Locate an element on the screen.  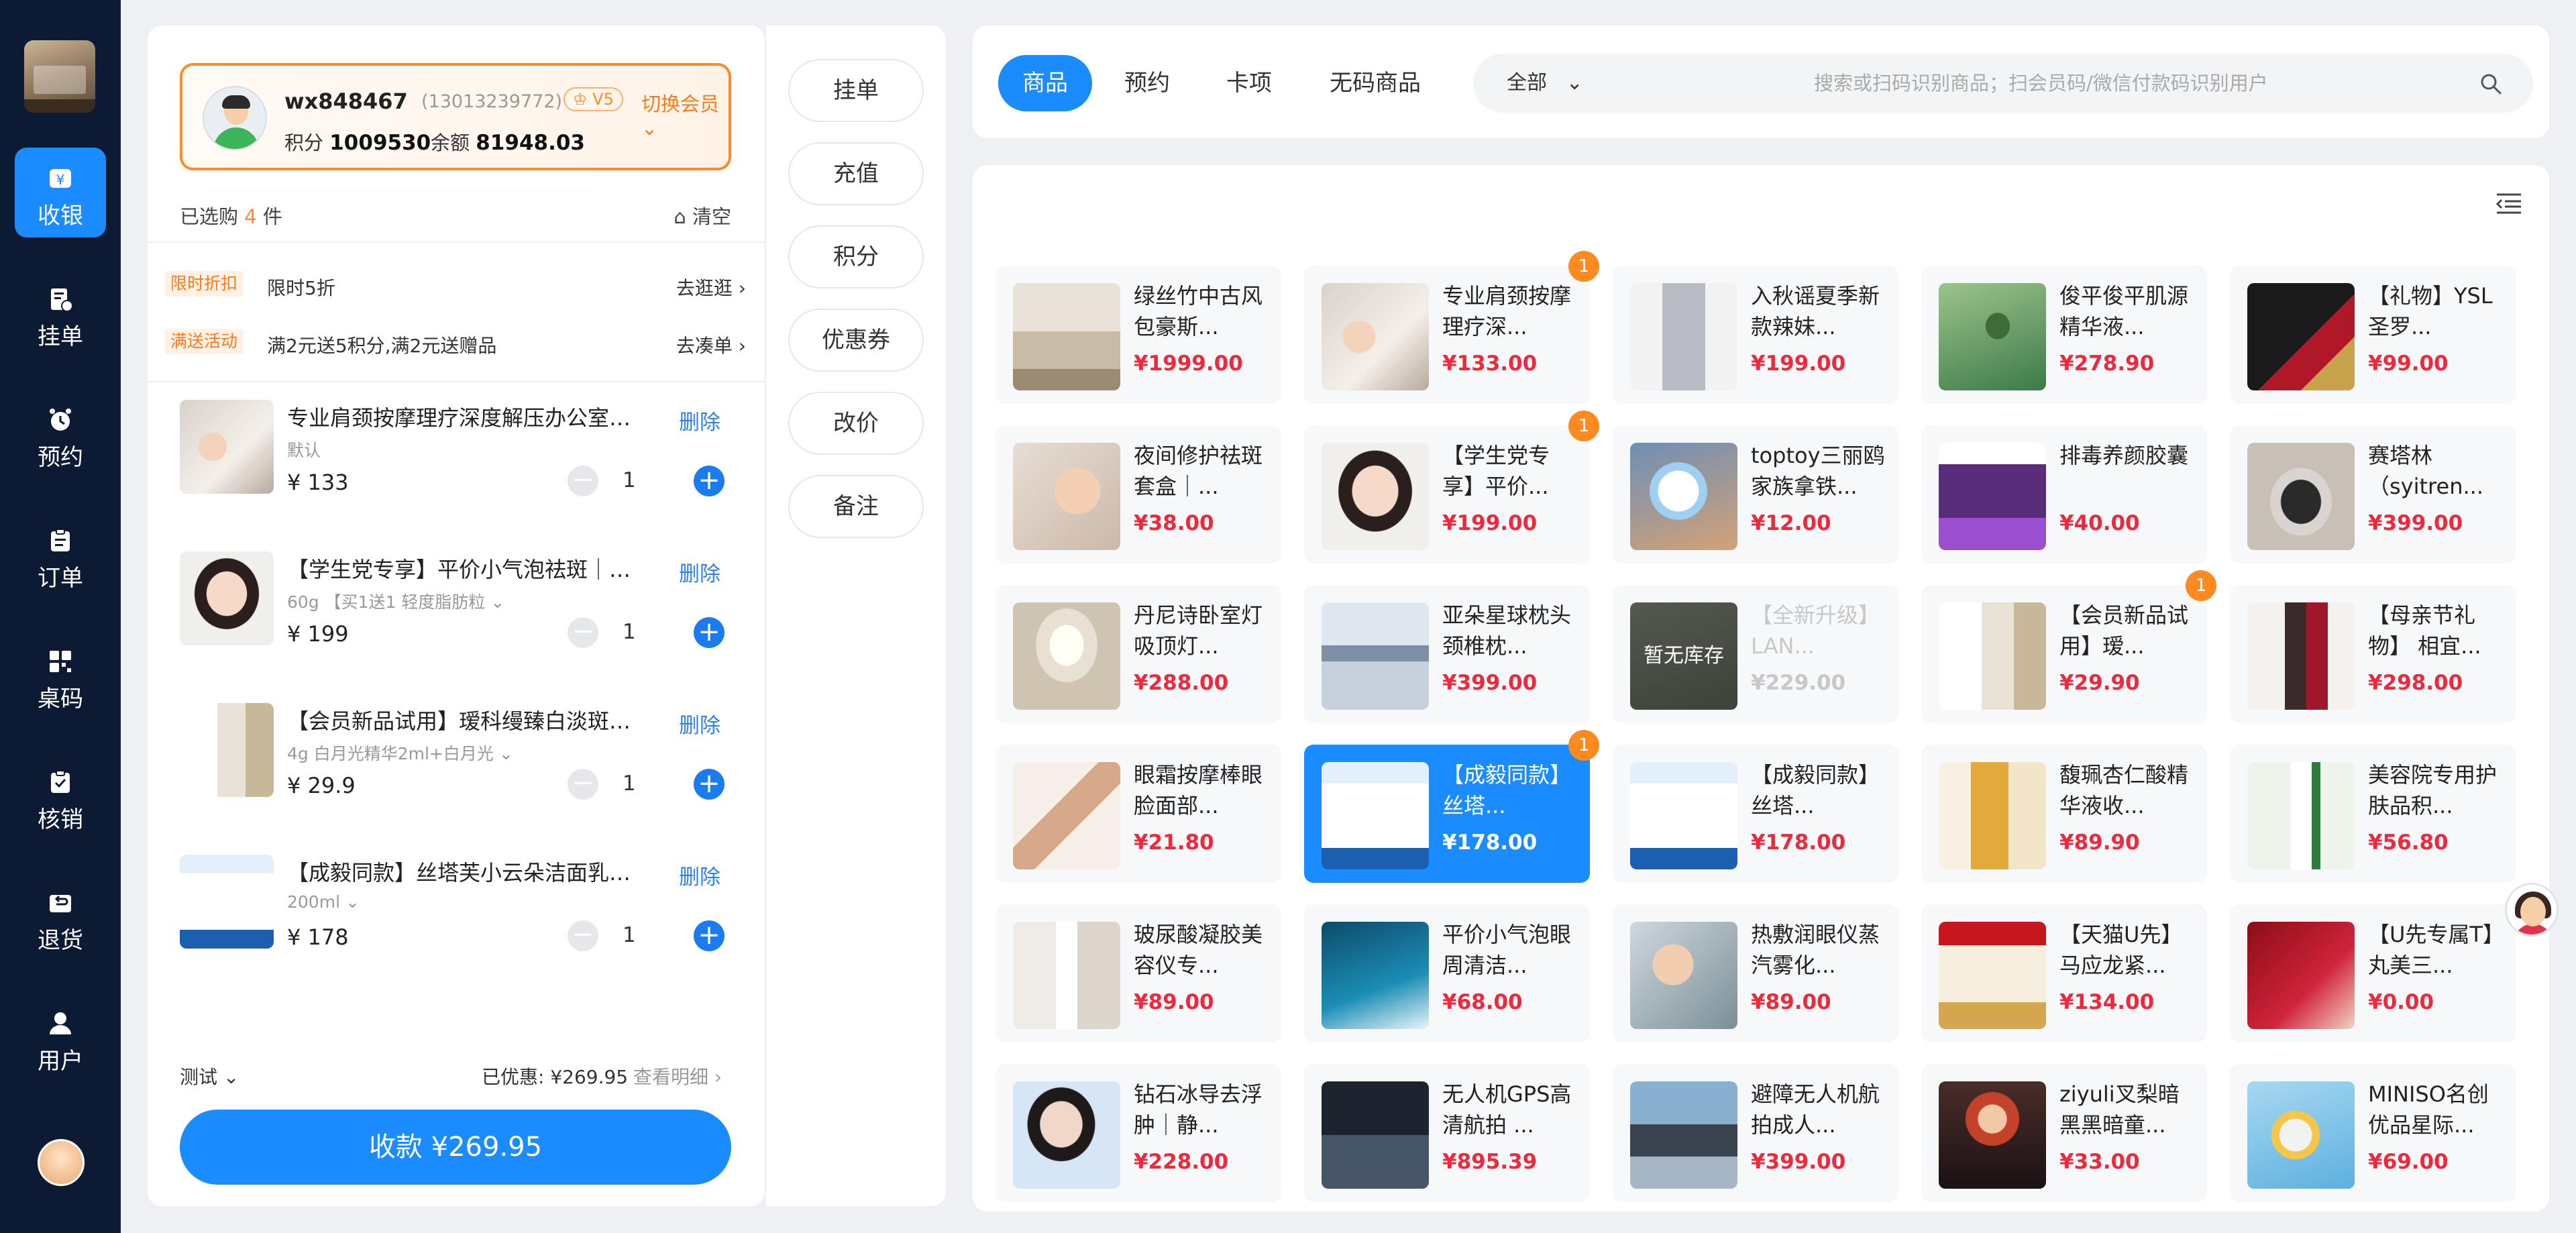
cart-item-spec: 4g 白月光精华2ml+白月光 ⌄ is located at coordinates (414, 753).